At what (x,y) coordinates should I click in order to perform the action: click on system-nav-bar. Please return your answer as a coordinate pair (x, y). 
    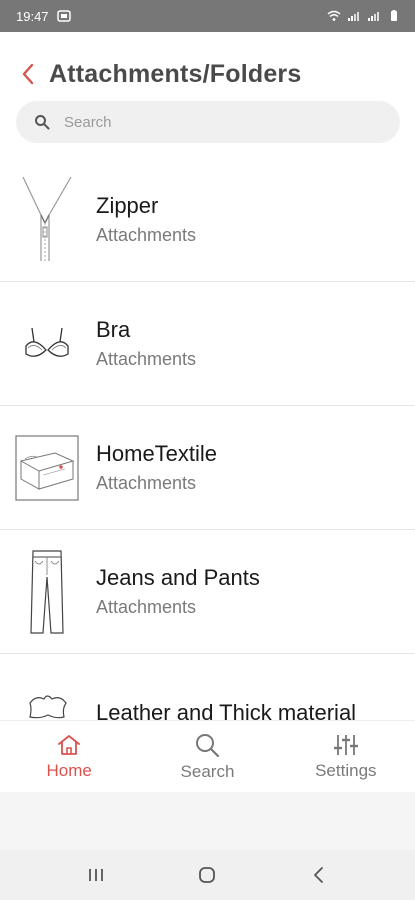
    Looking at the image, I should click on (207, 875).